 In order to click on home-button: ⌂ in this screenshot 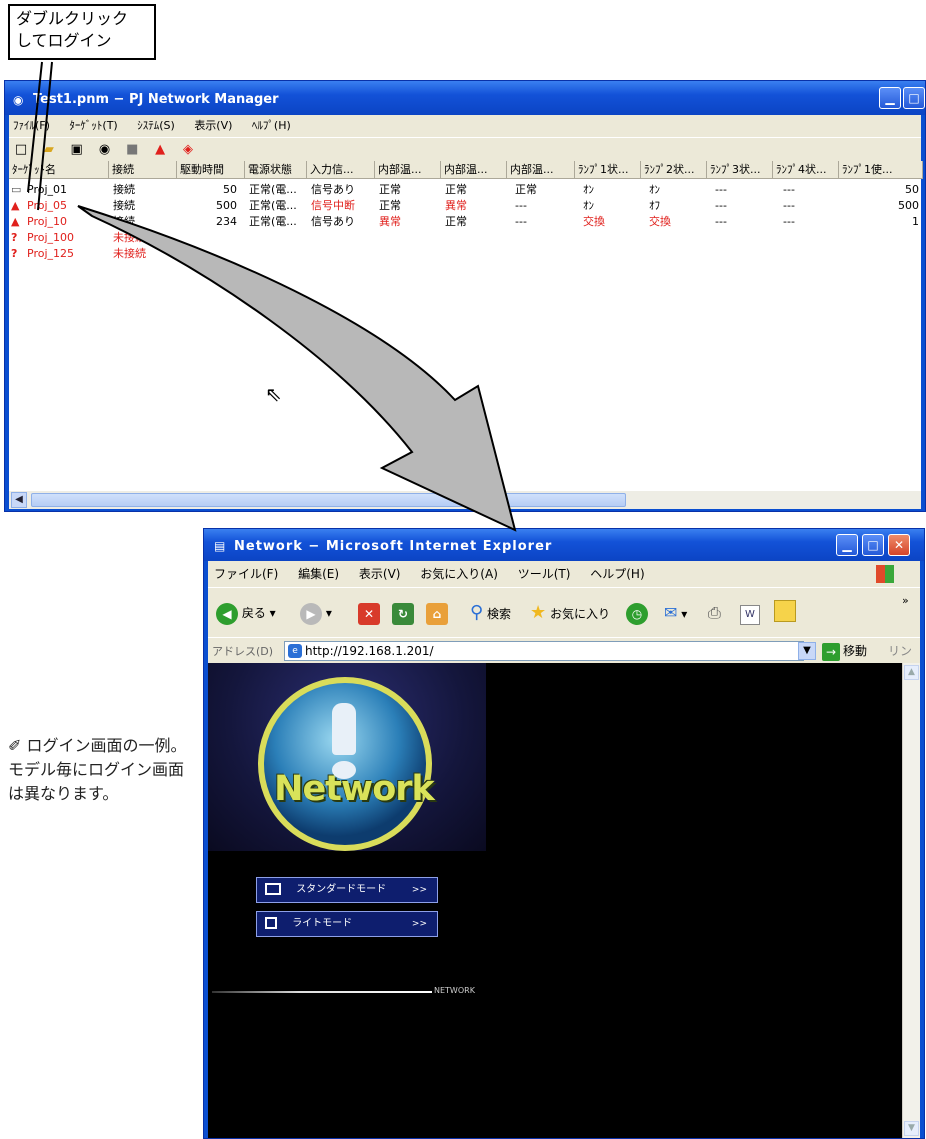, I will do `click(437, 613)`.